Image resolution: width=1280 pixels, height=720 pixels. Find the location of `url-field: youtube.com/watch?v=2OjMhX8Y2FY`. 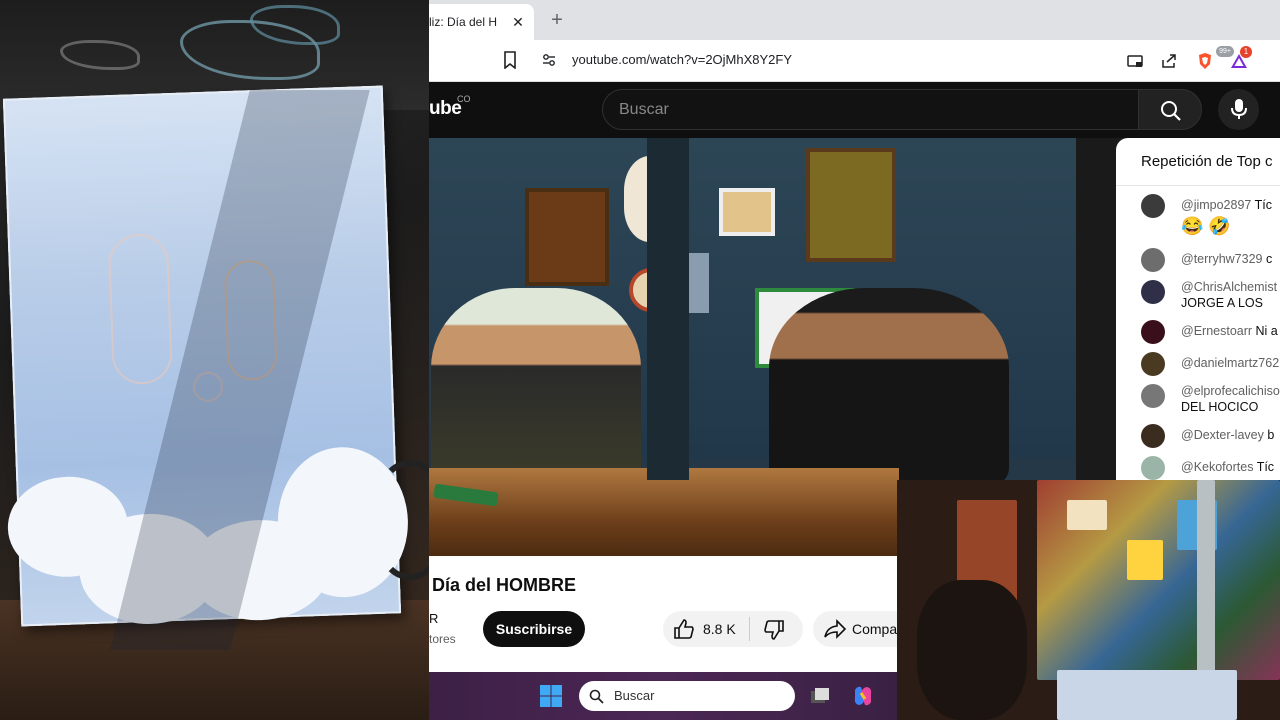

url-field: youtube.com/watch?v=2OjMhX8Y2FY is located at coordinates (682, 59).